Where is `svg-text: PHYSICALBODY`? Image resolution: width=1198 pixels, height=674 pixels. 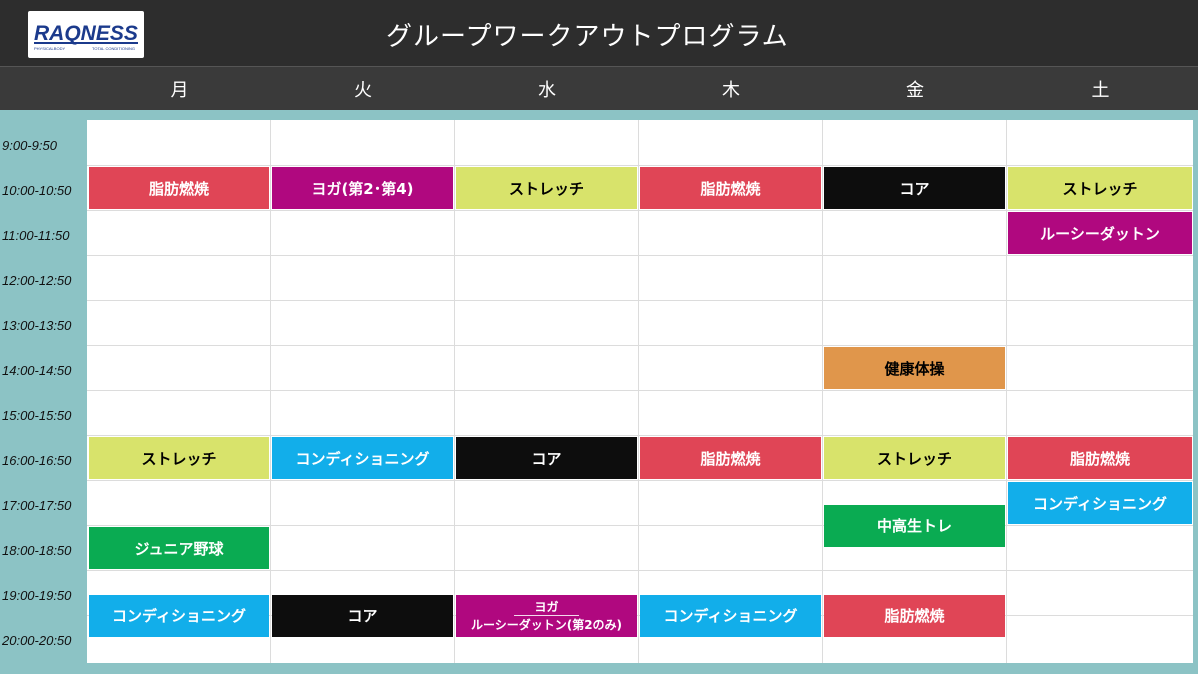
svg-text: PHYSICALBODY is located at coordinates (49, 48).